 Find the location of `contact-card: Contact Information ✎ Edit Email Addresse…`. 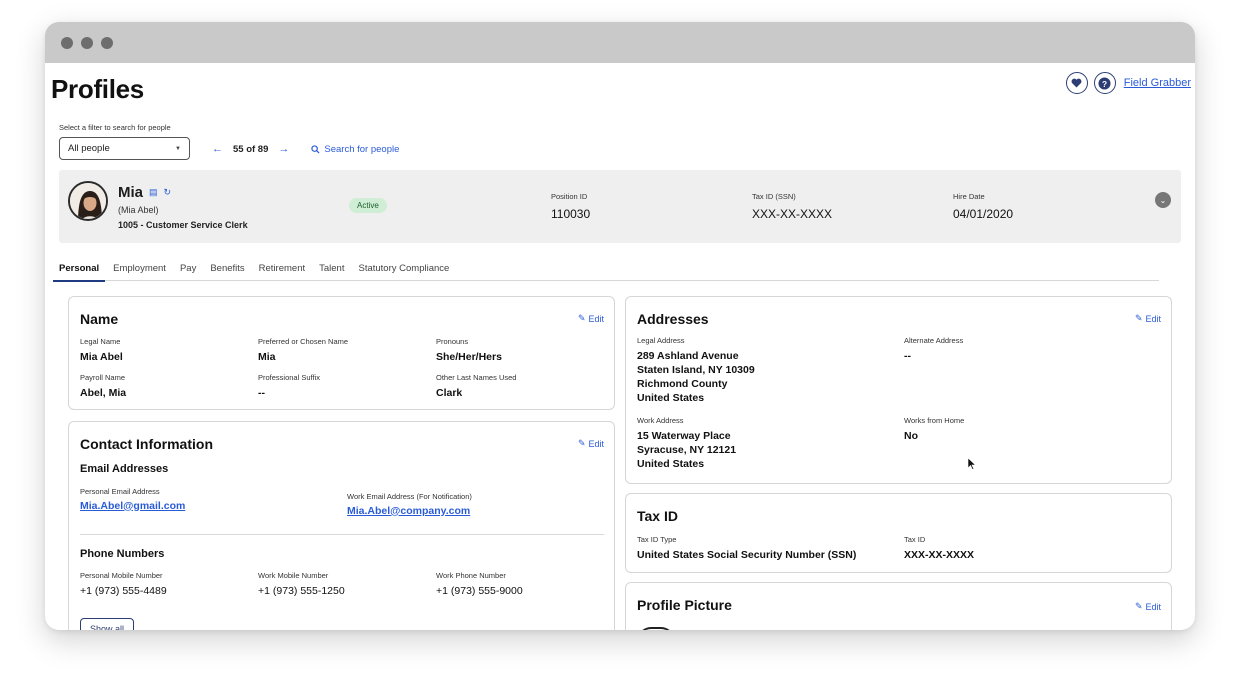

contact-card: Contact Information ✎ Edit Email Addresse… is located at coordinates (341, 525).